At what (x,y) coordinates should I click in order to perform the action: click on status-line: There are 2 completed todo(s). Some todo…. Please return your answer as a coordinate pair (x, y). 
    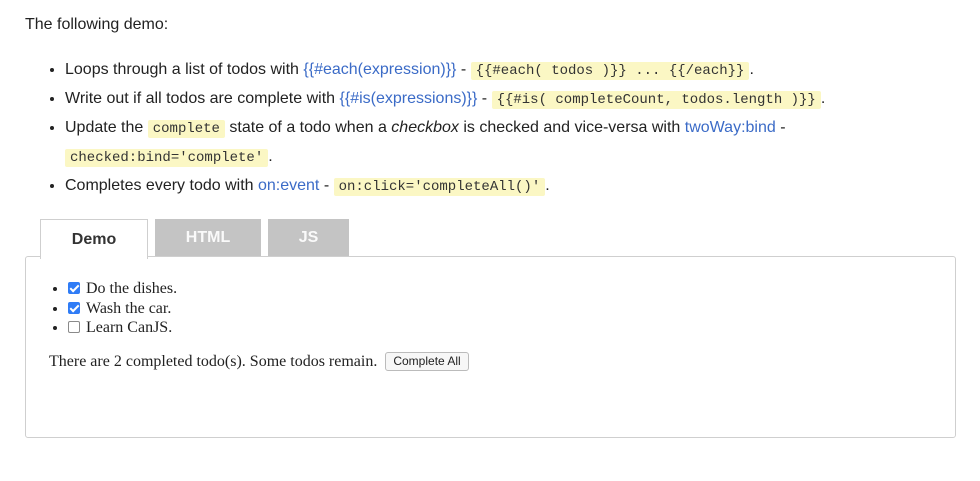
    Looking at the image, I should click on (259, 361).